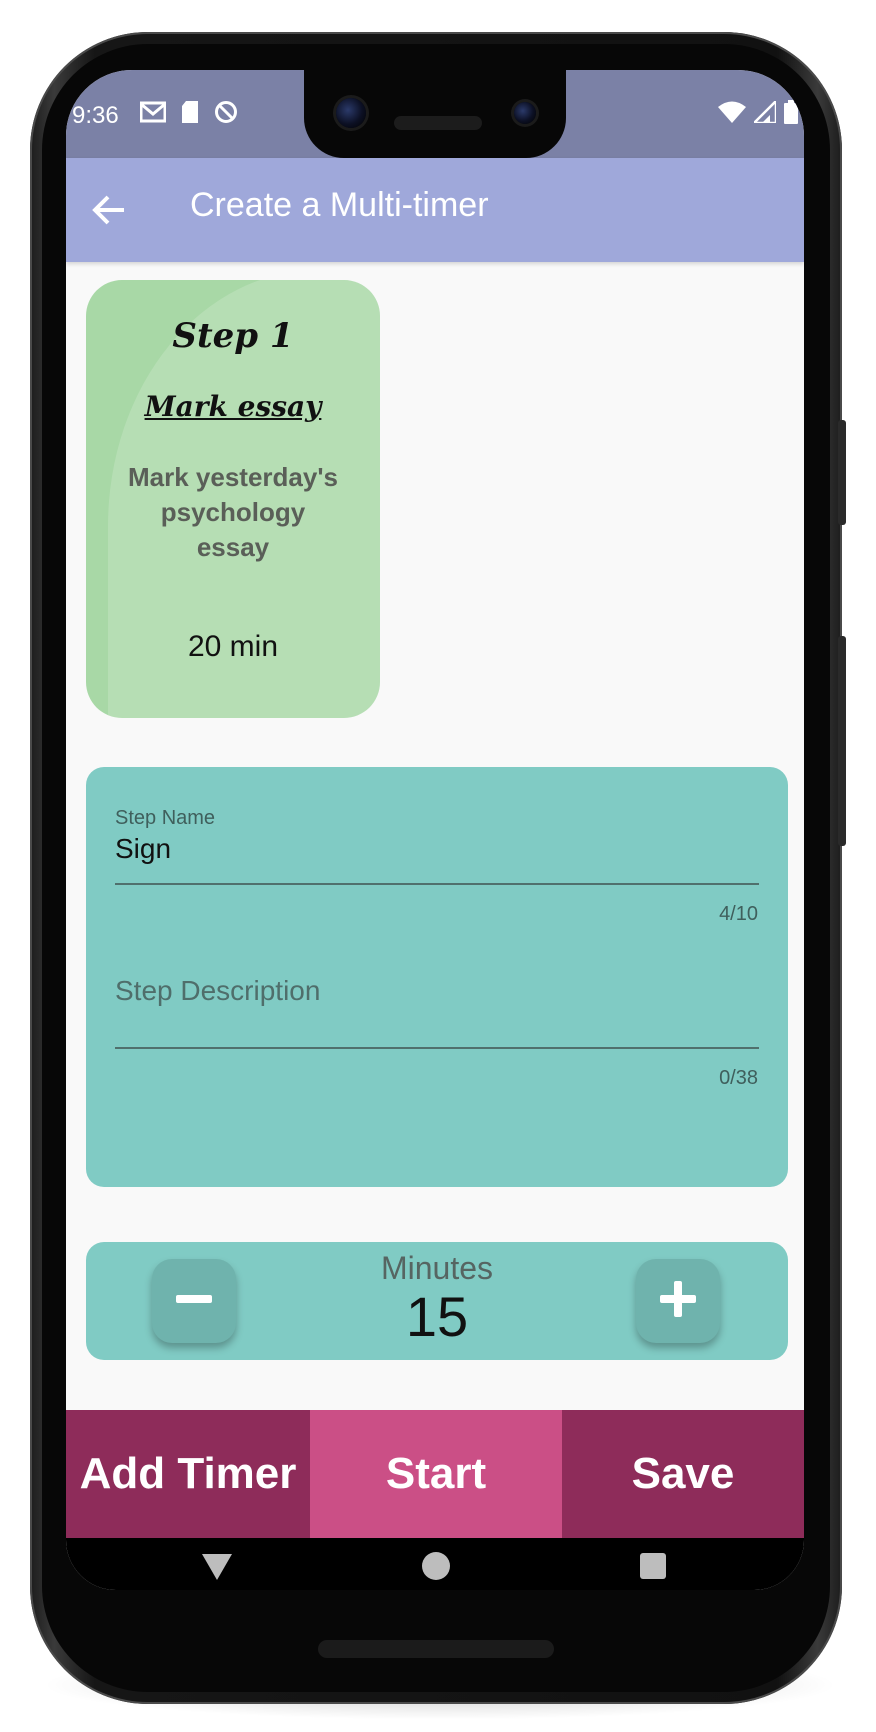 The image size is (876, 1732). I want to click on increment-minutes-button, so click(678, 1301).